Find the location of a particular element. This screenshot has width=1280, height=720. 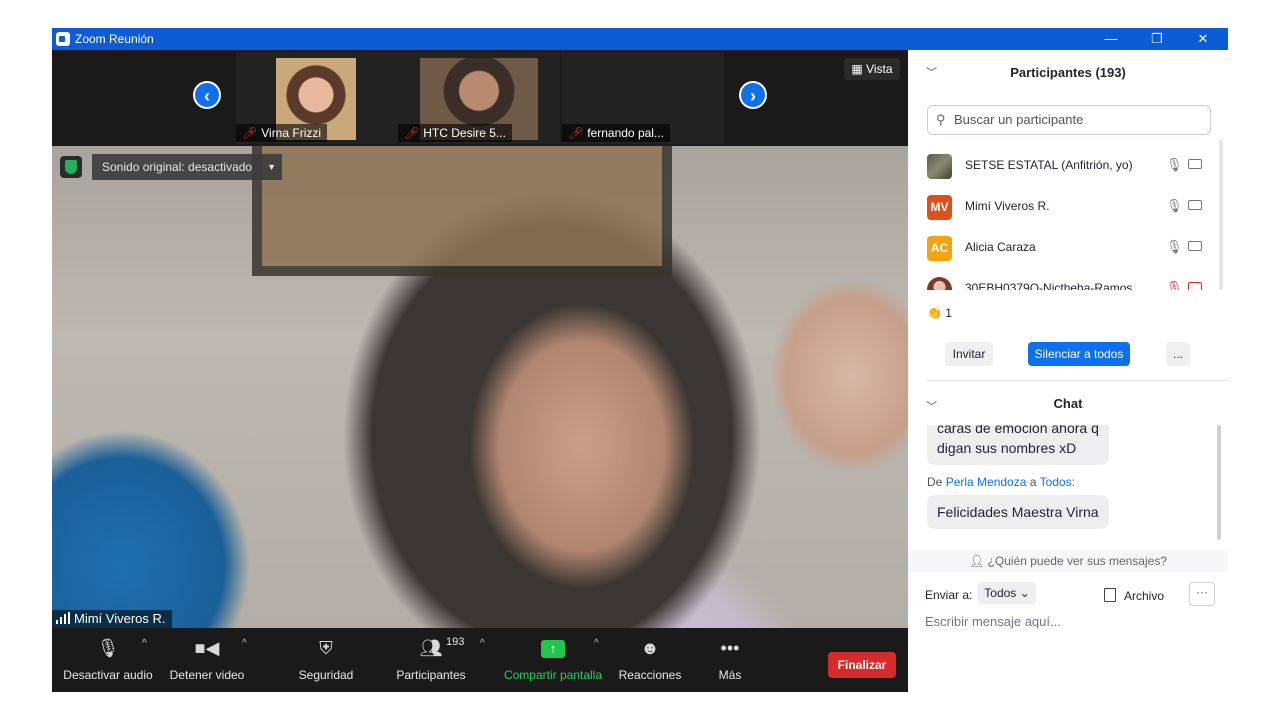

avatar: AC is located at coordinates (939, 248).